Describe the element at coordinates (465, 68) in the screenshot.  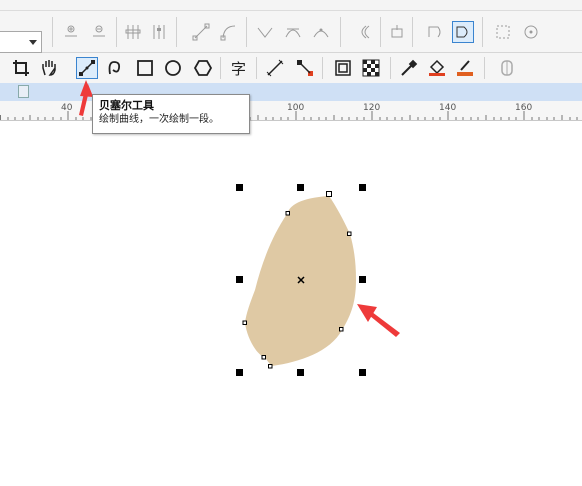
I see `smart-fill-icon` at that location.